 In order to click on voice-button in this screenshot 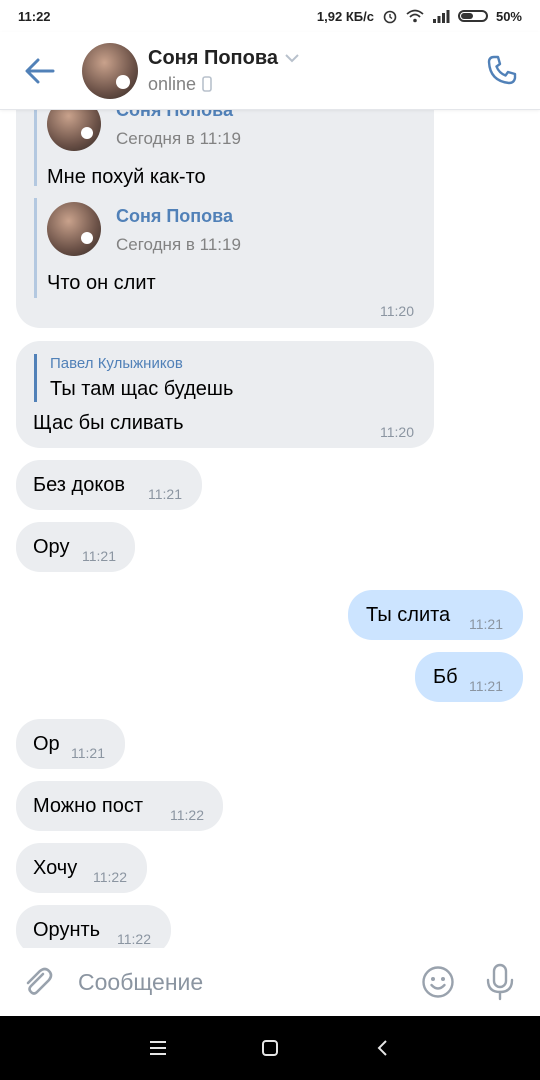, I will do `click(500, 982)`.